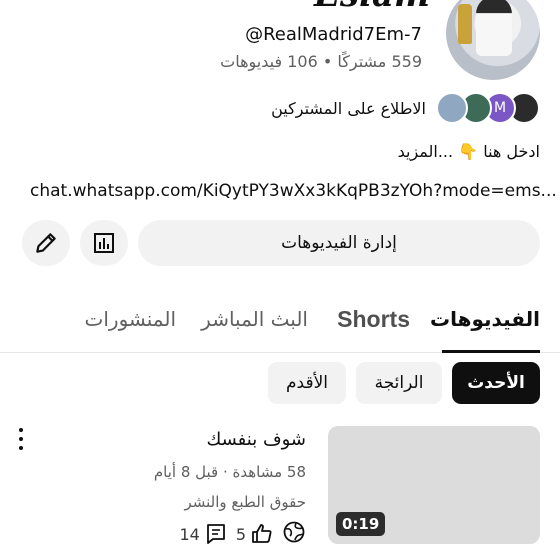 This screenshot has width=560, height=560. I want to click on channel-description: ادخل هنا 👇 ...المزيد, so click(469, 152).